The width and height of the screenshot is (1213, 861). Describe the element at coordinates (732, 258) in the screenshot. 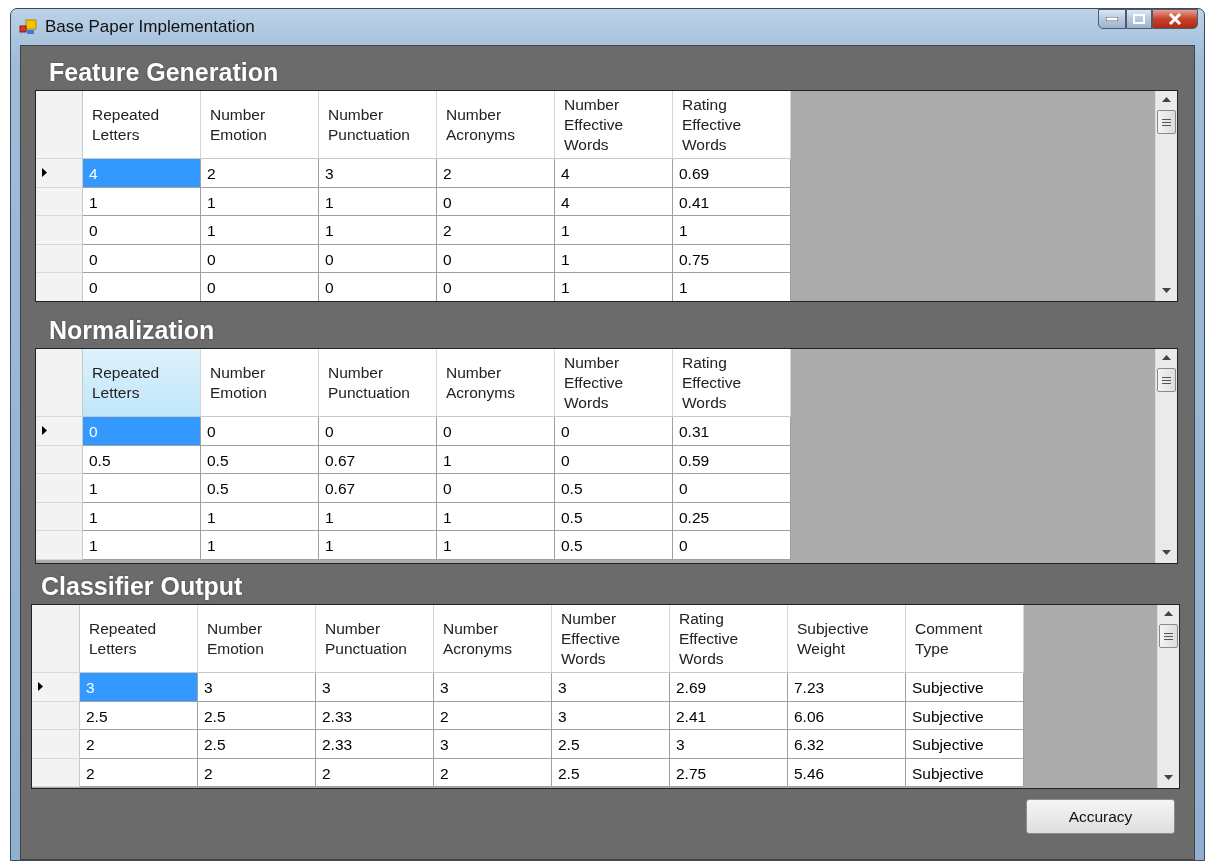

I see `table-cell: 0.75` at that location.